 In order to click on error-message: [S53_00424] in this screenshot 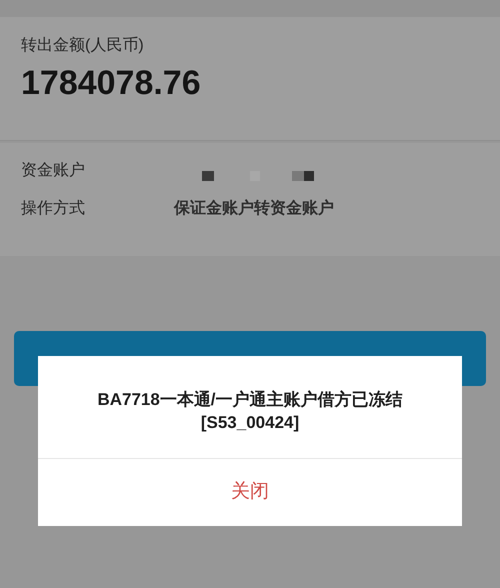, I will do `click(250, 423)`.